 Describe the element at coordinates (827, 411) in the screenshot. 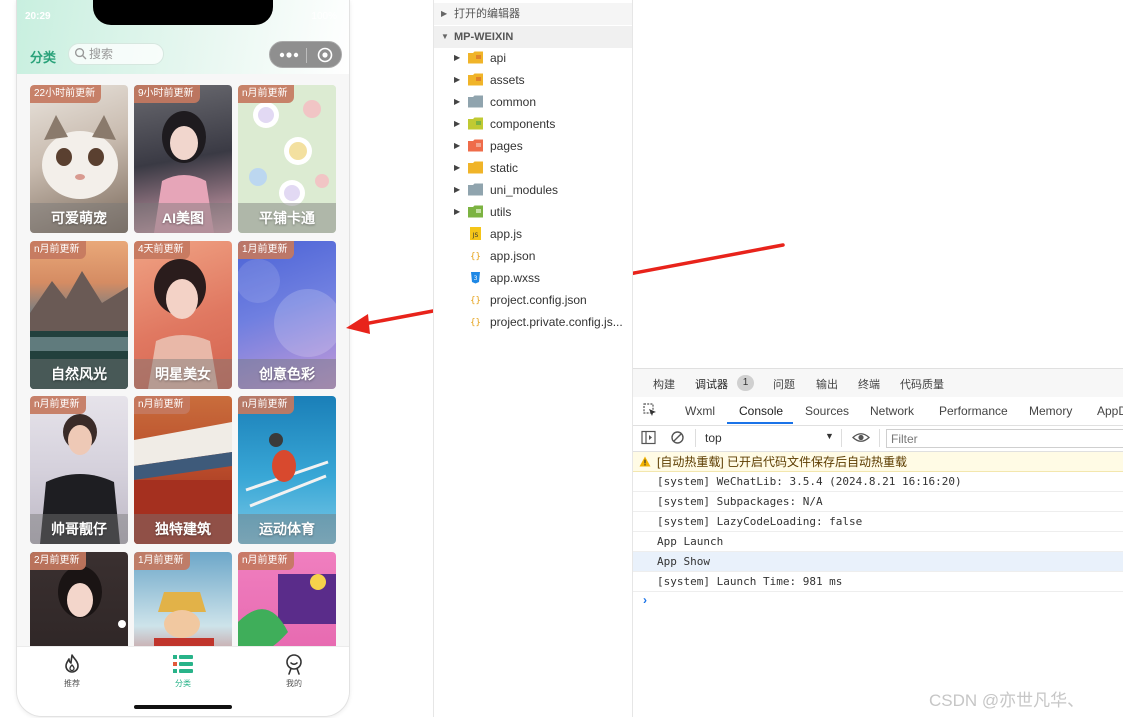

I see `tab-sources: Sources` at that location.